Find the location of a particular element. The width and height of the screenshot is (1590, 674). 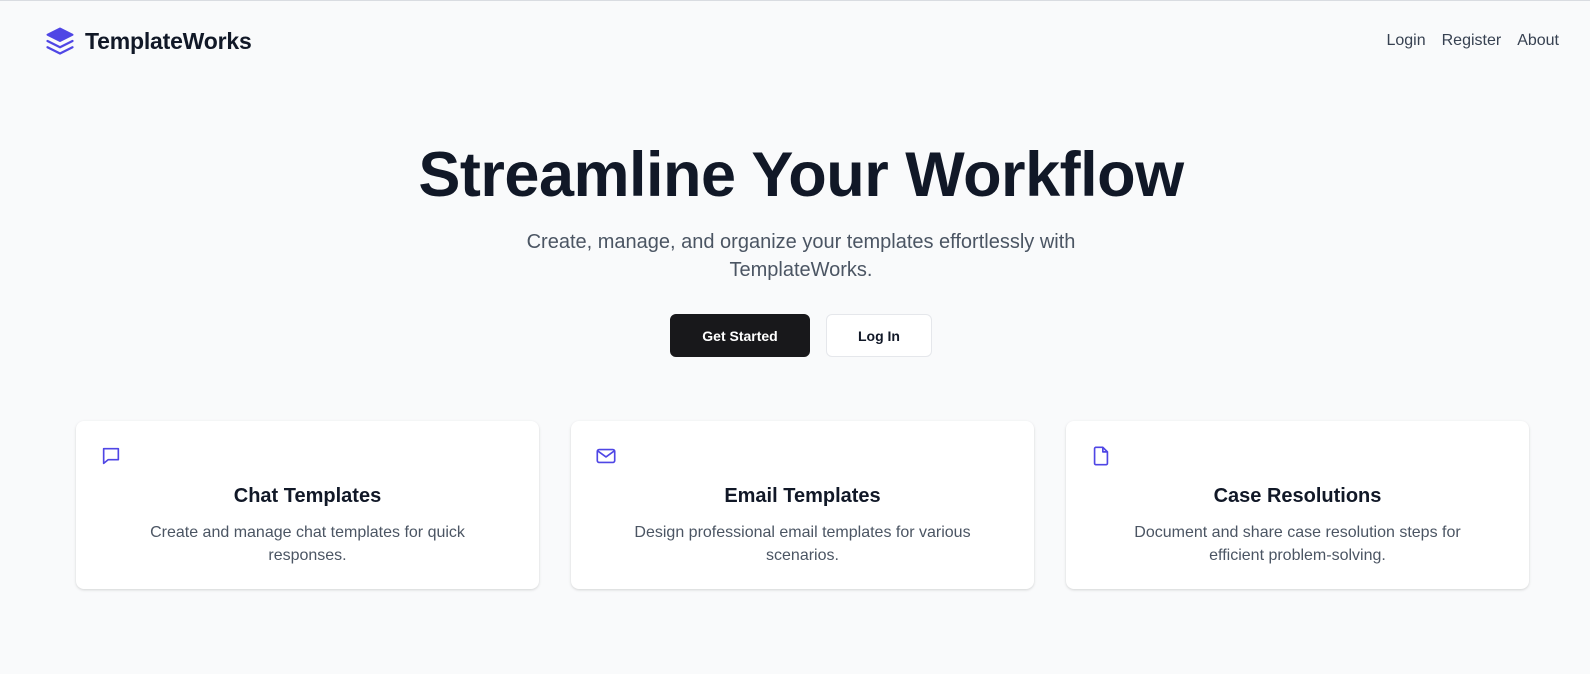

layers-icon is located at coordinates (60, 41).